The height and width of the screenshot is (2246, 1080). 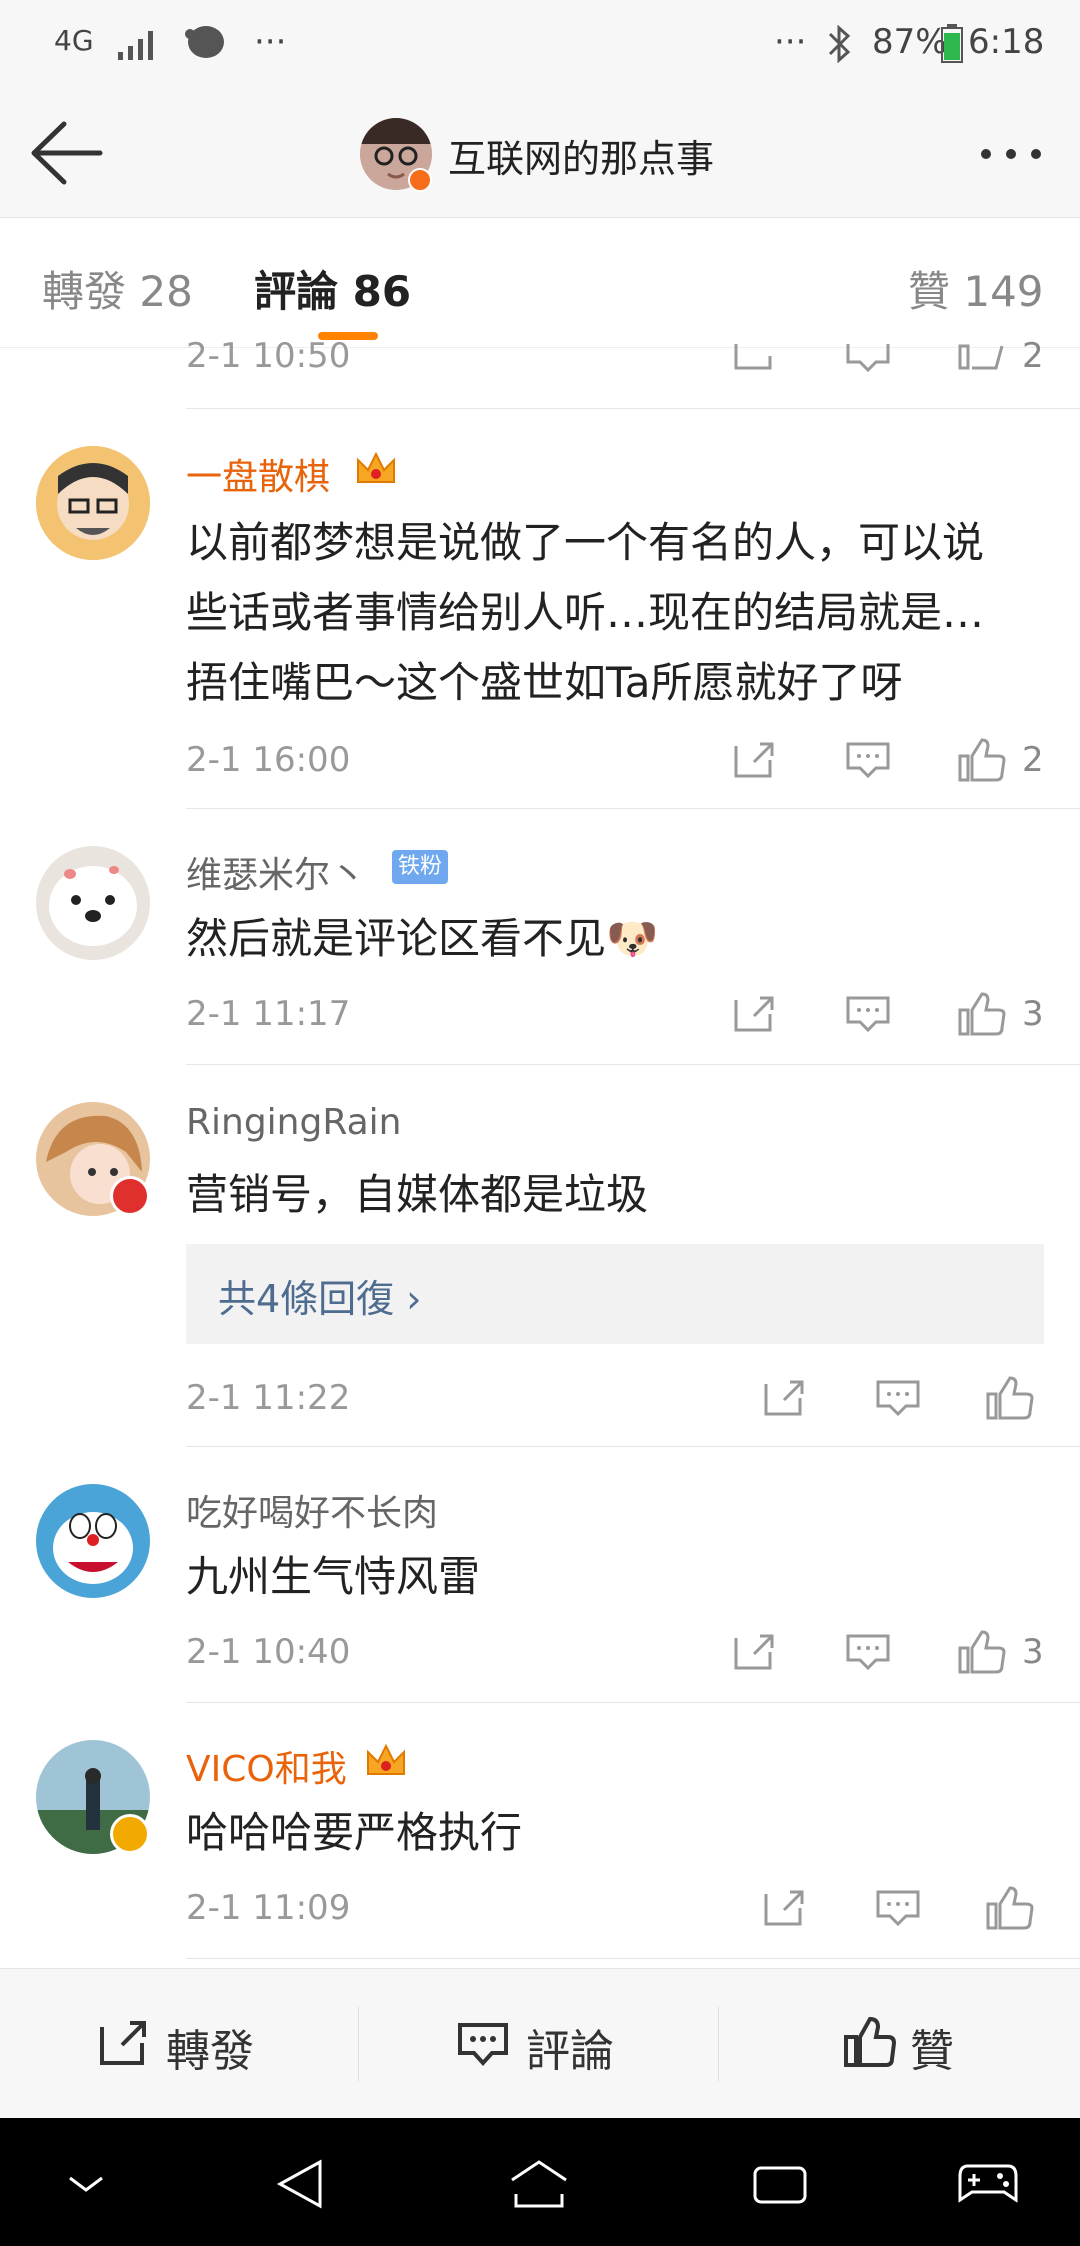 I want to click on comment-text: 九州生气恃风雷, so click(x=616, y=1577).